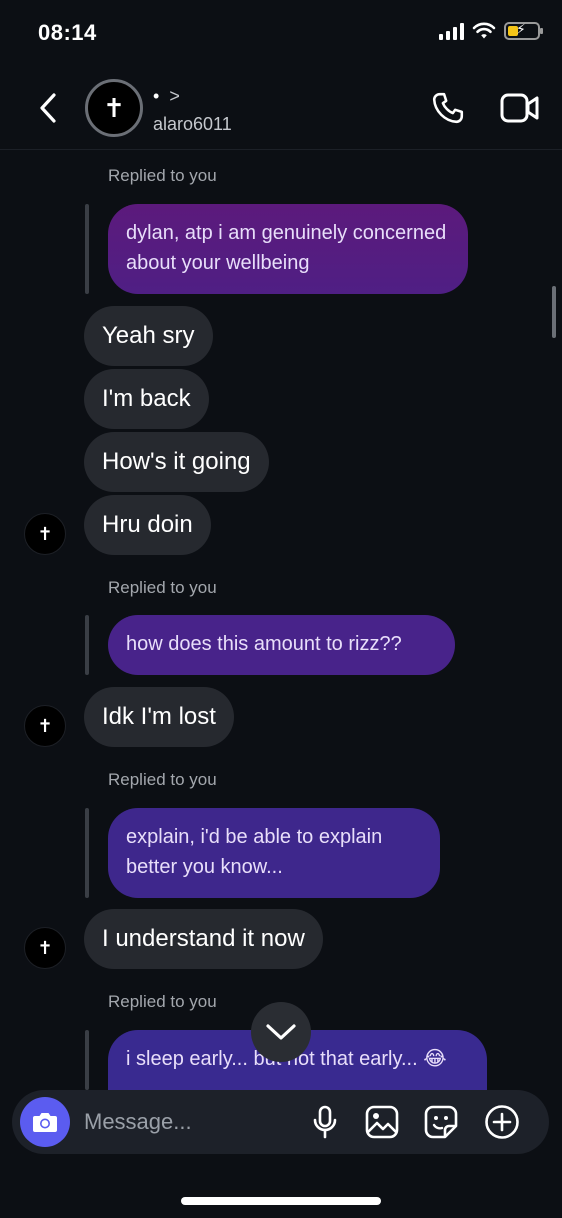  I want to click on status-time: 08:14, so click(67, 32).